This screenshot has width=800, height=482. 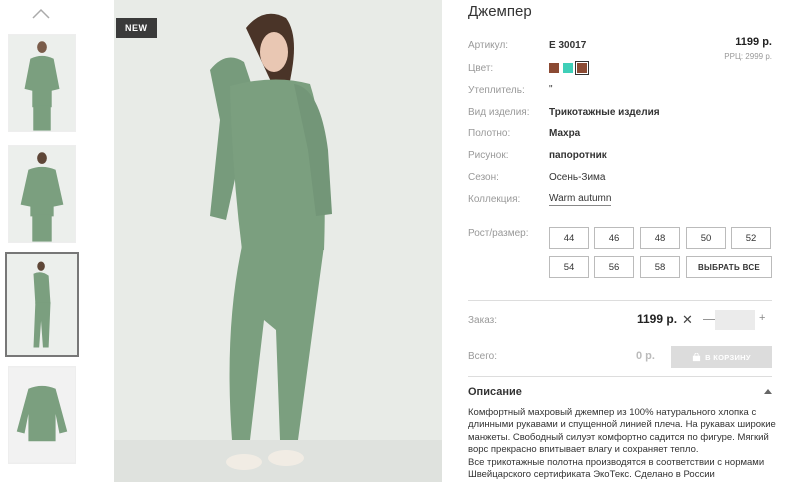 What do you see at coordinates (687, 319) in the screenshot?
I see `multiply-icon: ✕` at bounding box center [687, 319].